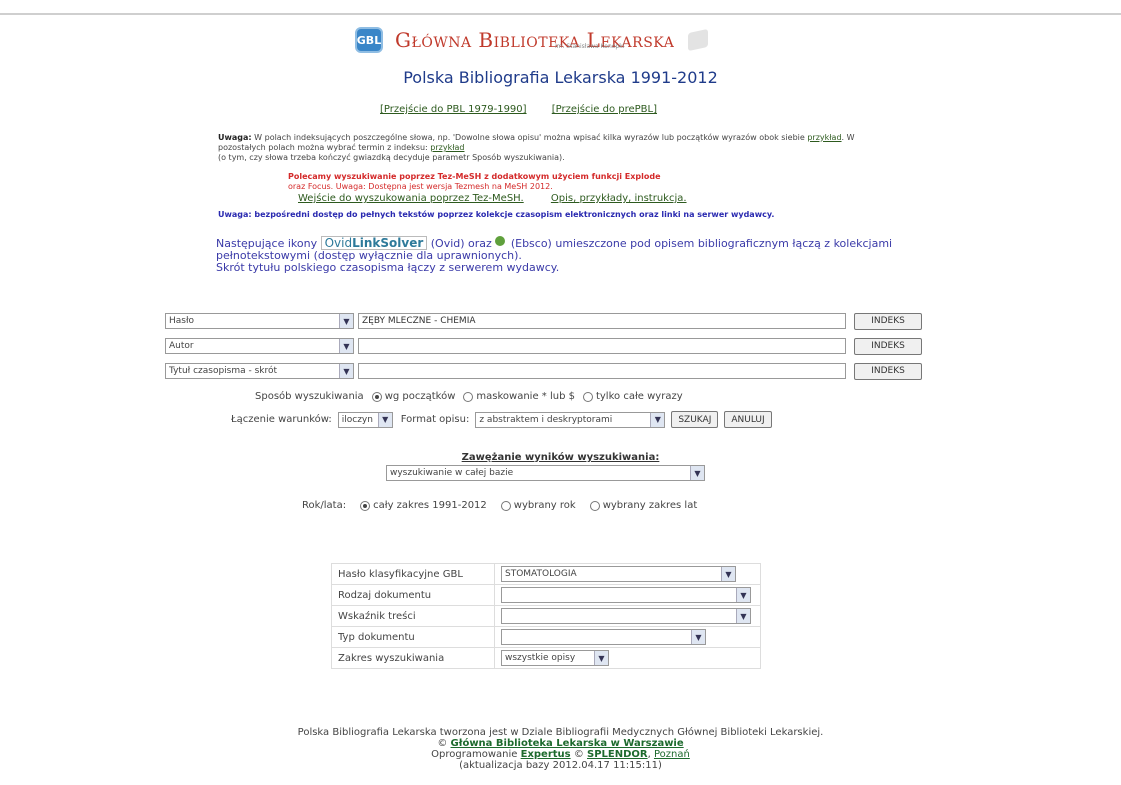  What do you see at coordinates (338, 243) in the screenshot?
I see `ovid-label: Ovid` at bounding box center [338, 243].